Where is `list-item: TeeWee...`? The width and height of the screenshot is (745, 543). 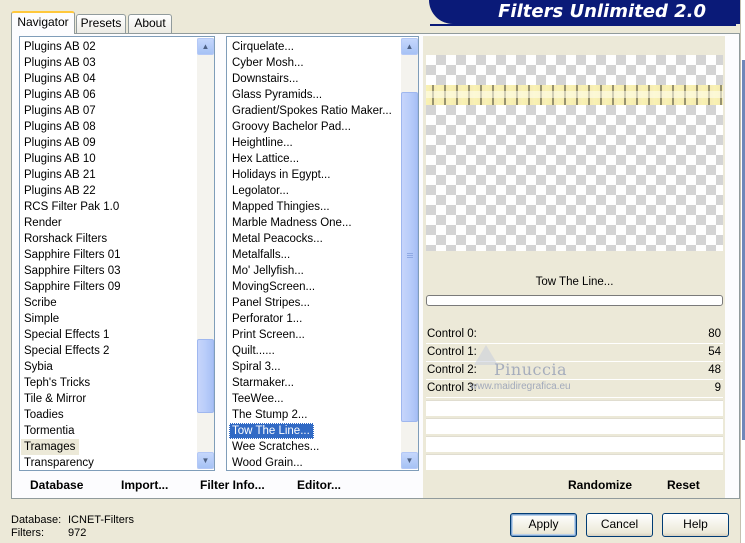
list-item: TeeWee... is located at coordinates (257, 399).